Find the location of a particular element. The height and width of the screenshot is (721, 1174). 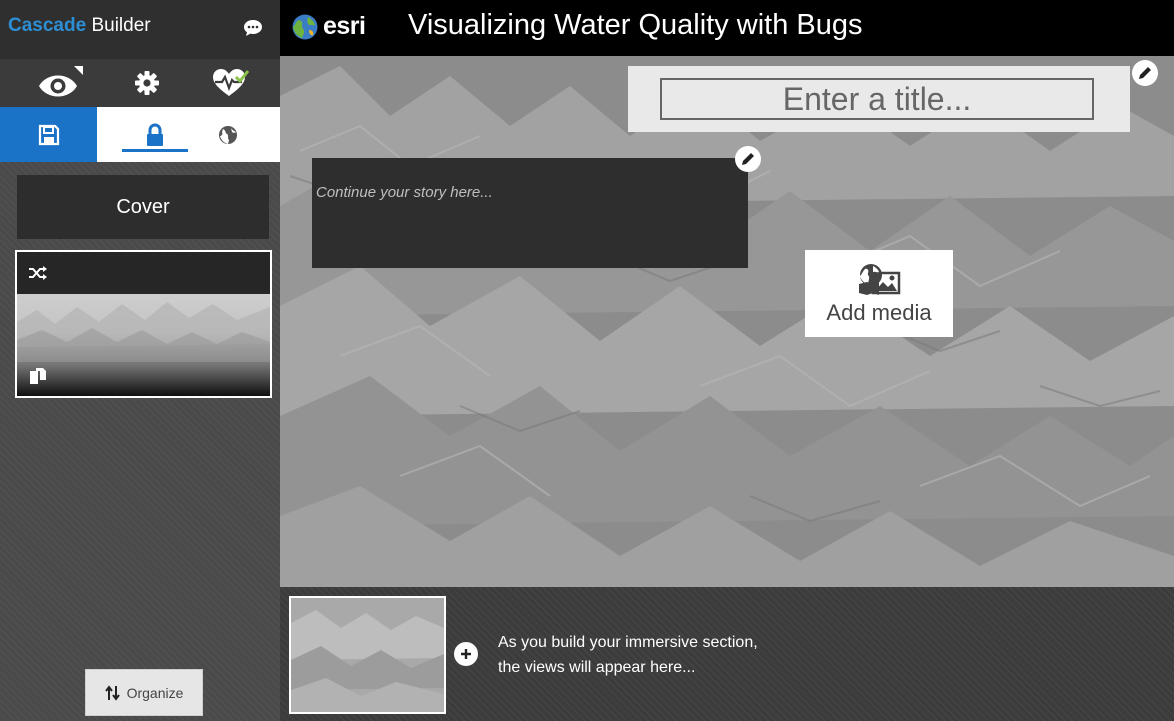

comment-icon is located at coordinates (253, 28).